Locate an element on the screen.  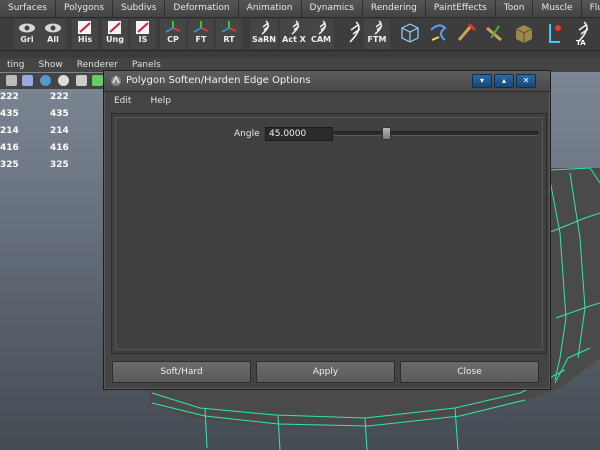
shelf-button-cp: CP is located at coordinates (173, 34).